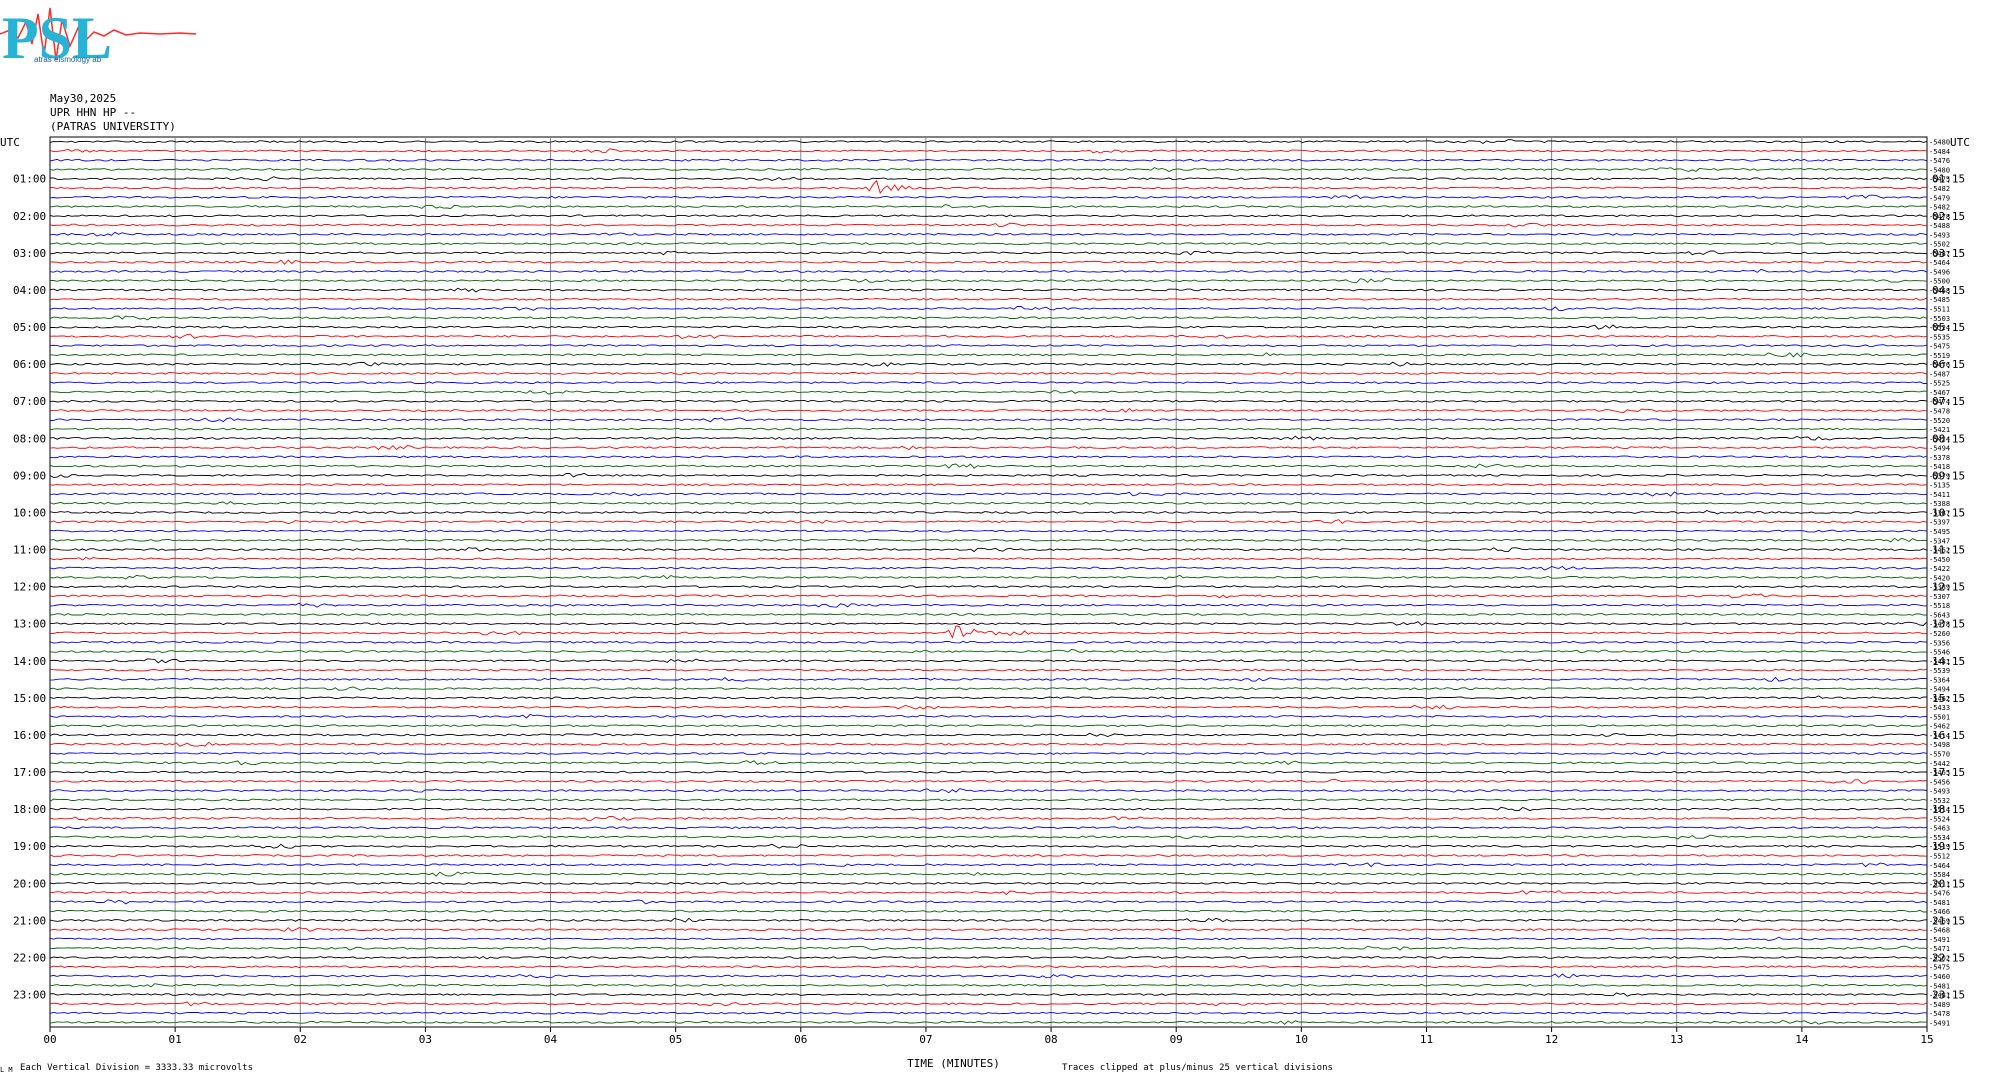  What do you see at coordinates (1939, 968) in the screenshot?
I see `trace-offset-label: -5475` at bounding box center [1939, 968].